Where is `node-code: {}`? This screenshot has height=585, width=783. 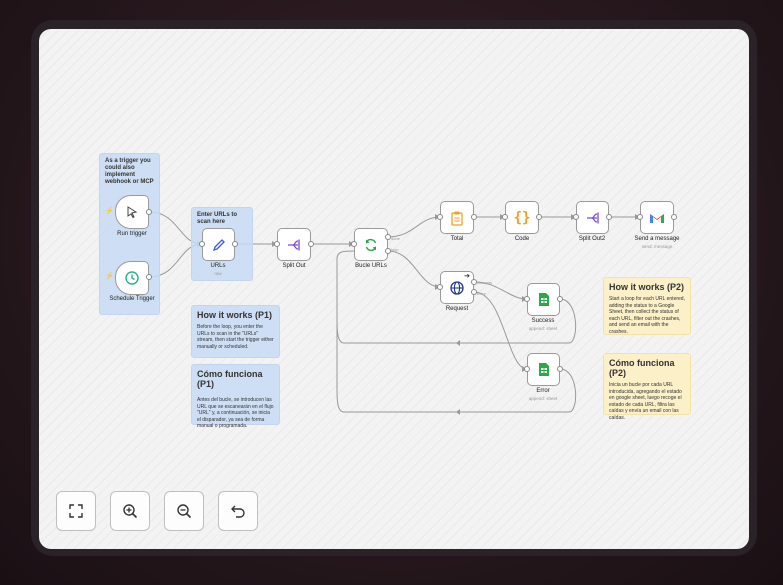 node-code: {} is located at coordinates (522, 217).